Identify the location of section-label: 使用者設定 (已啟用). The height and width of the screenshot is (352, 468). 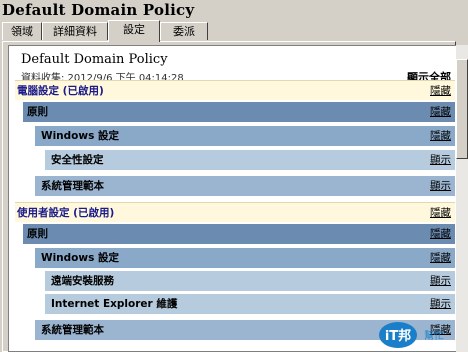
(66, 213).